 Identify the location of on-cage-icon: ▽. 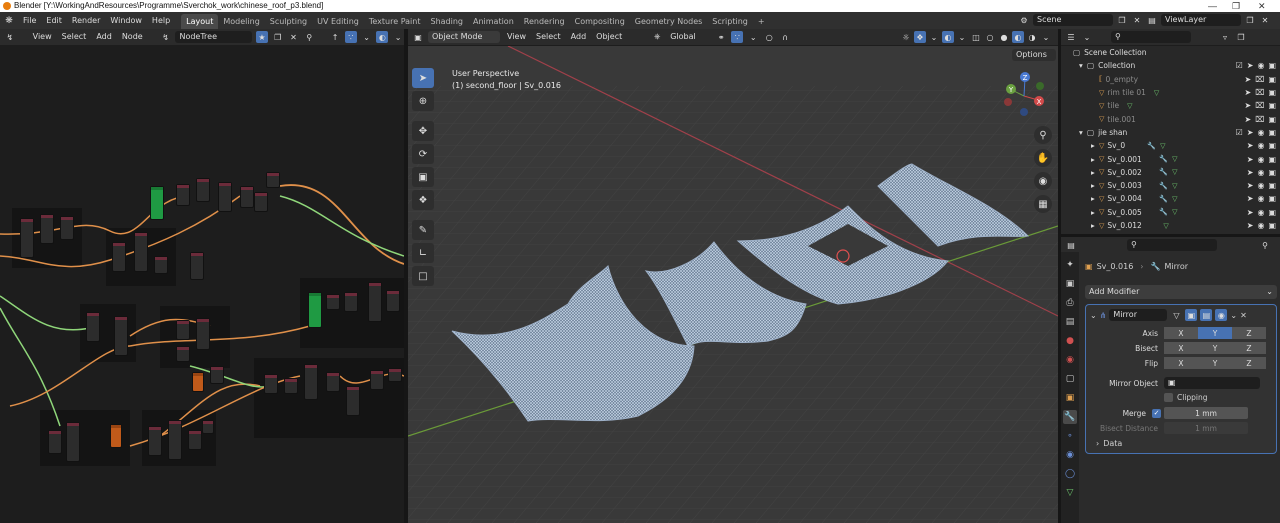
(1176, 315).